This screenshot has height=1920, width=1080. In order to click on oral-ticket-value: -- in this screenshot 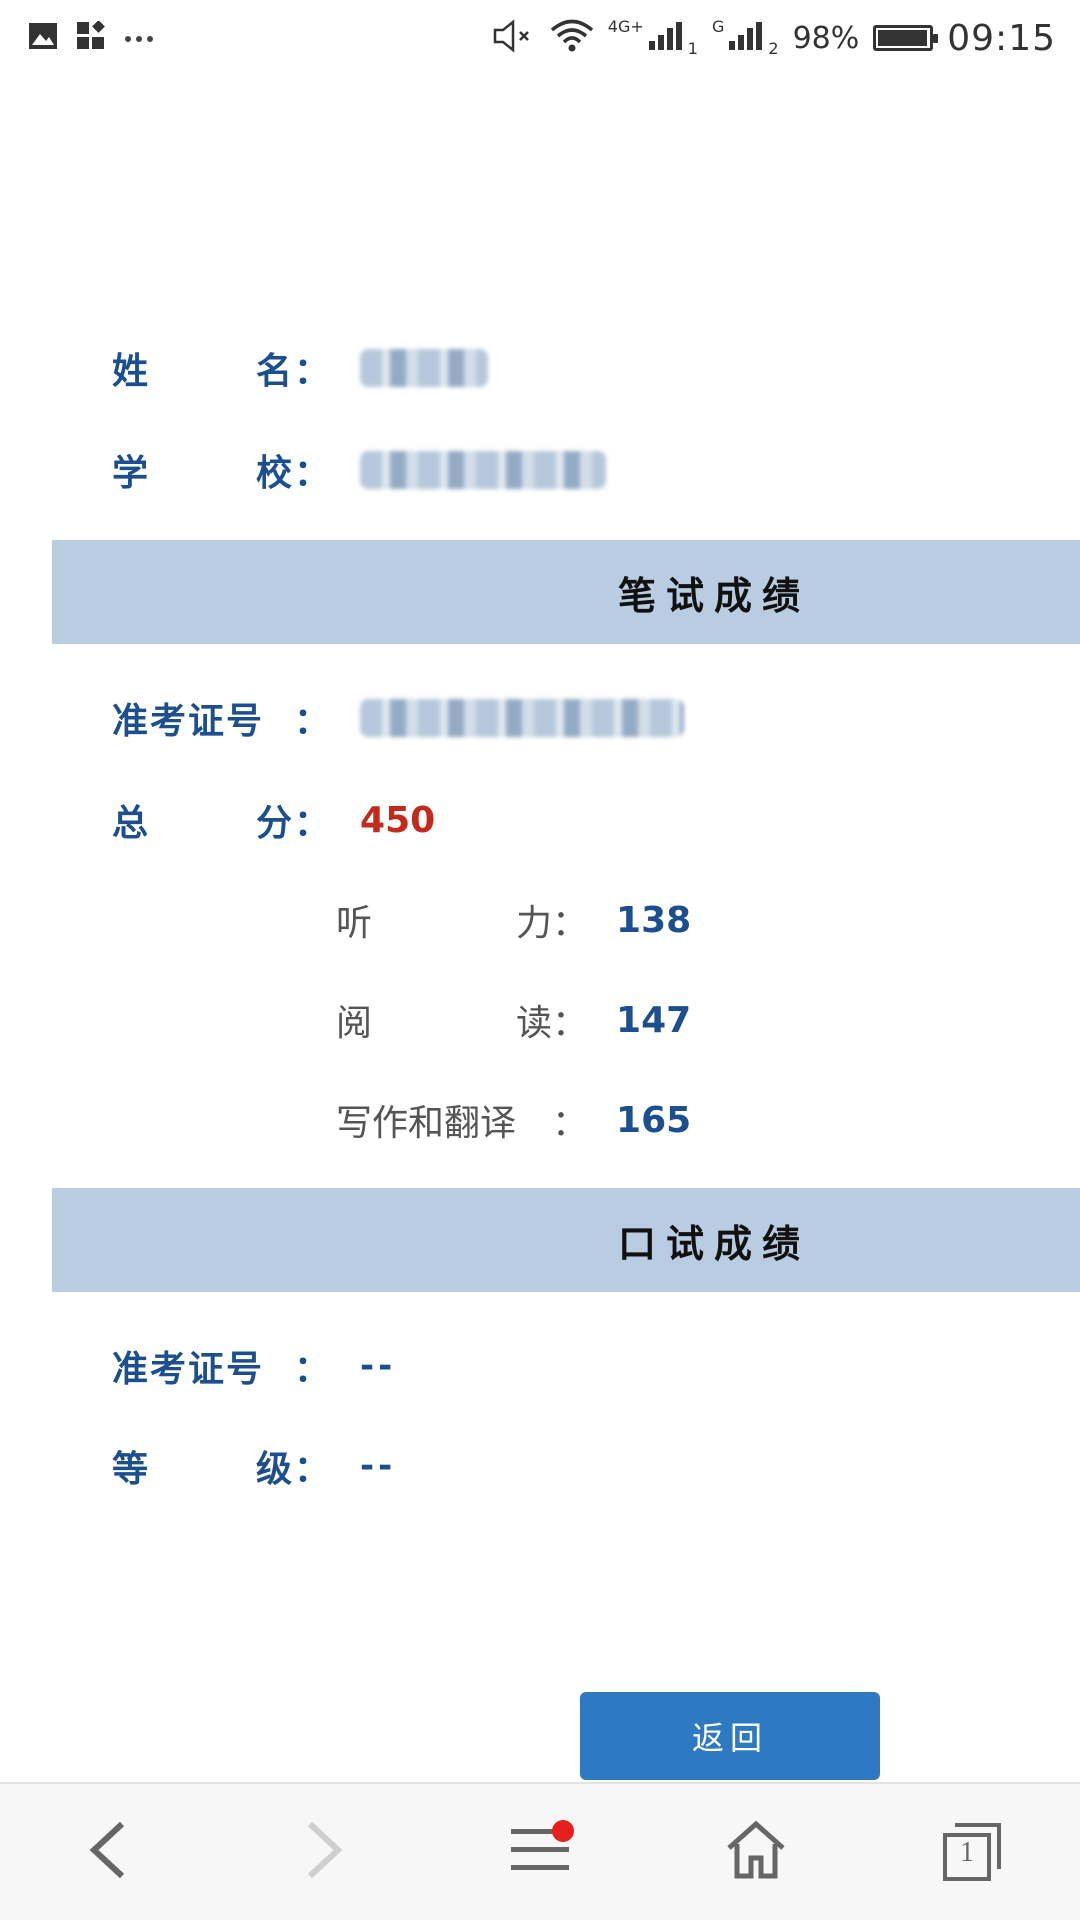, I will do `click(378, 1366)`.